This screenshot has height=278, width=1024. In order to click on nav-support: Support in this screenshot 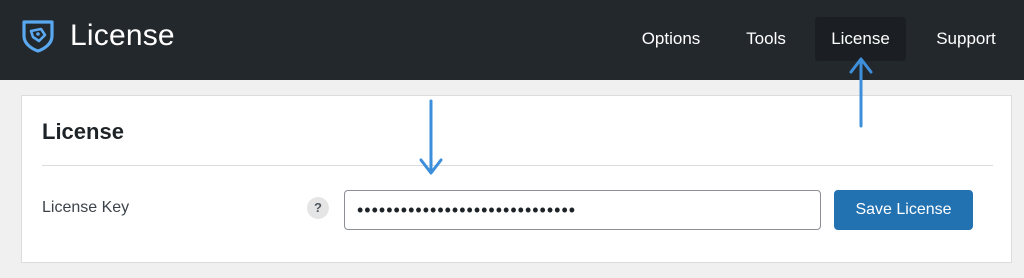, I will do `click(966, 39)`.